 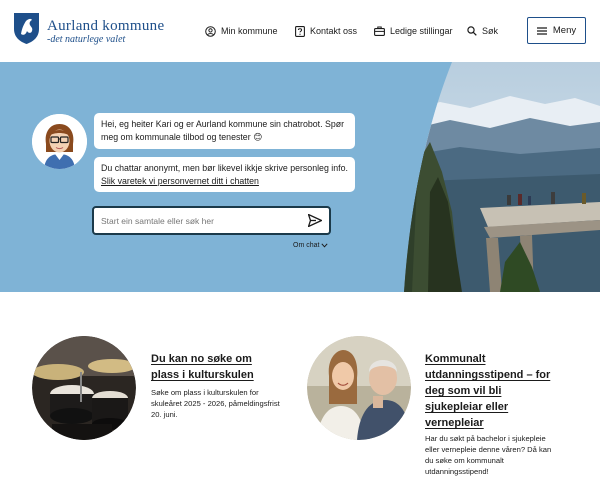 What do you see at coordinates (106, 26) in the screenshot?
I see `brand-name: Aurland kommune` at bounding box center [106, 26].